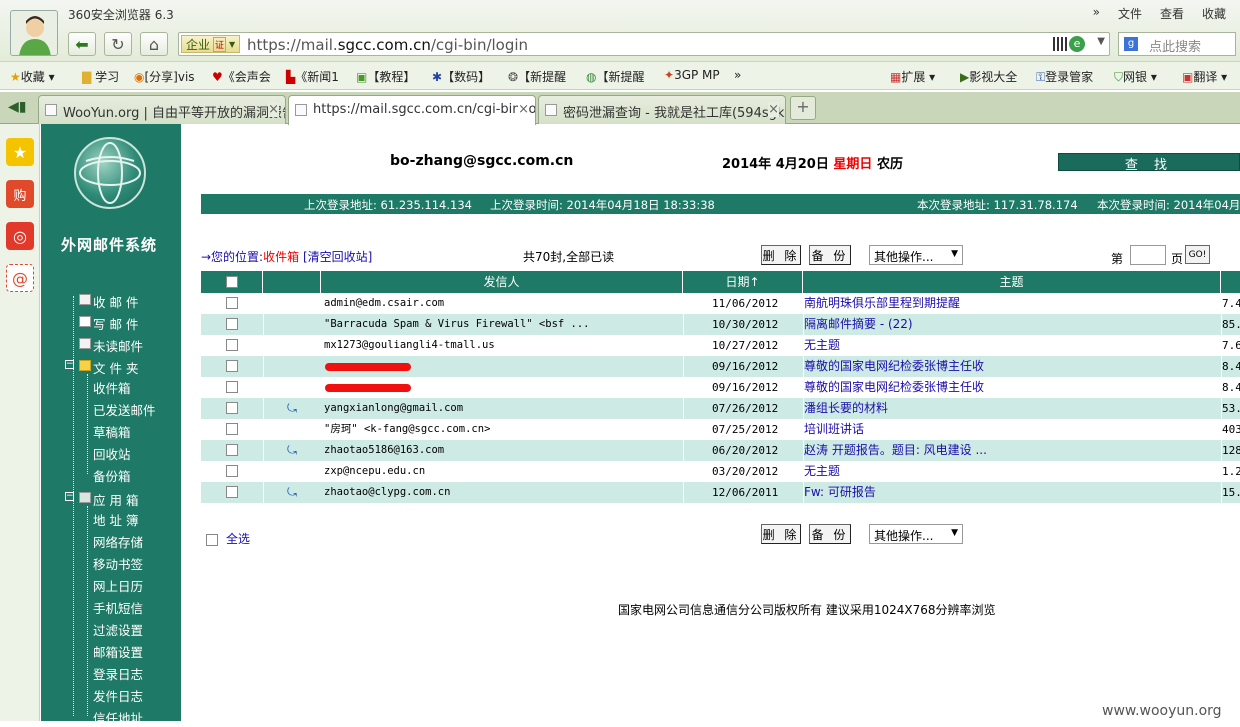 Image resolution: width=1240 pixels, height=727 pixels. I want to click on nav-folder-trash: 回收站, so click(111, 452).